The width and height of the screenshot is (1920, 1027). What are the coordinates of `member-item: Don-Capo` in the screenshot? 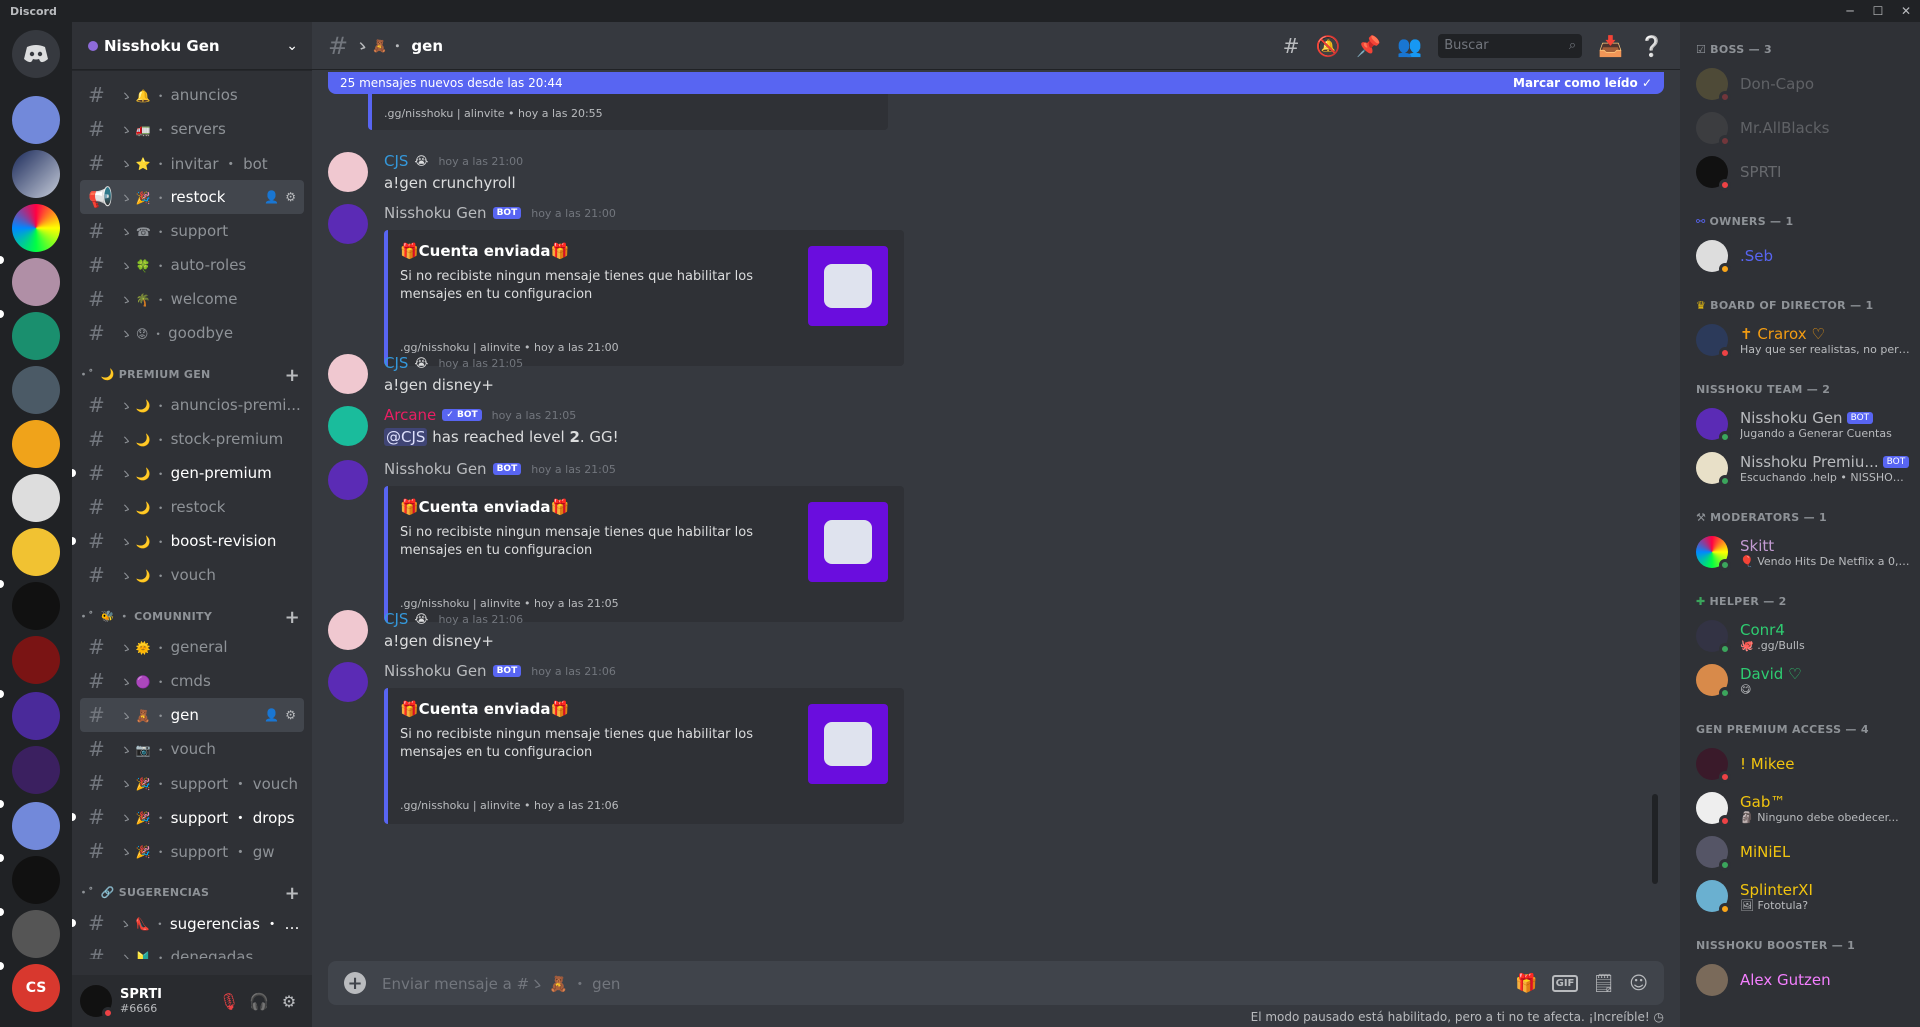 It's located at (1804, 84).